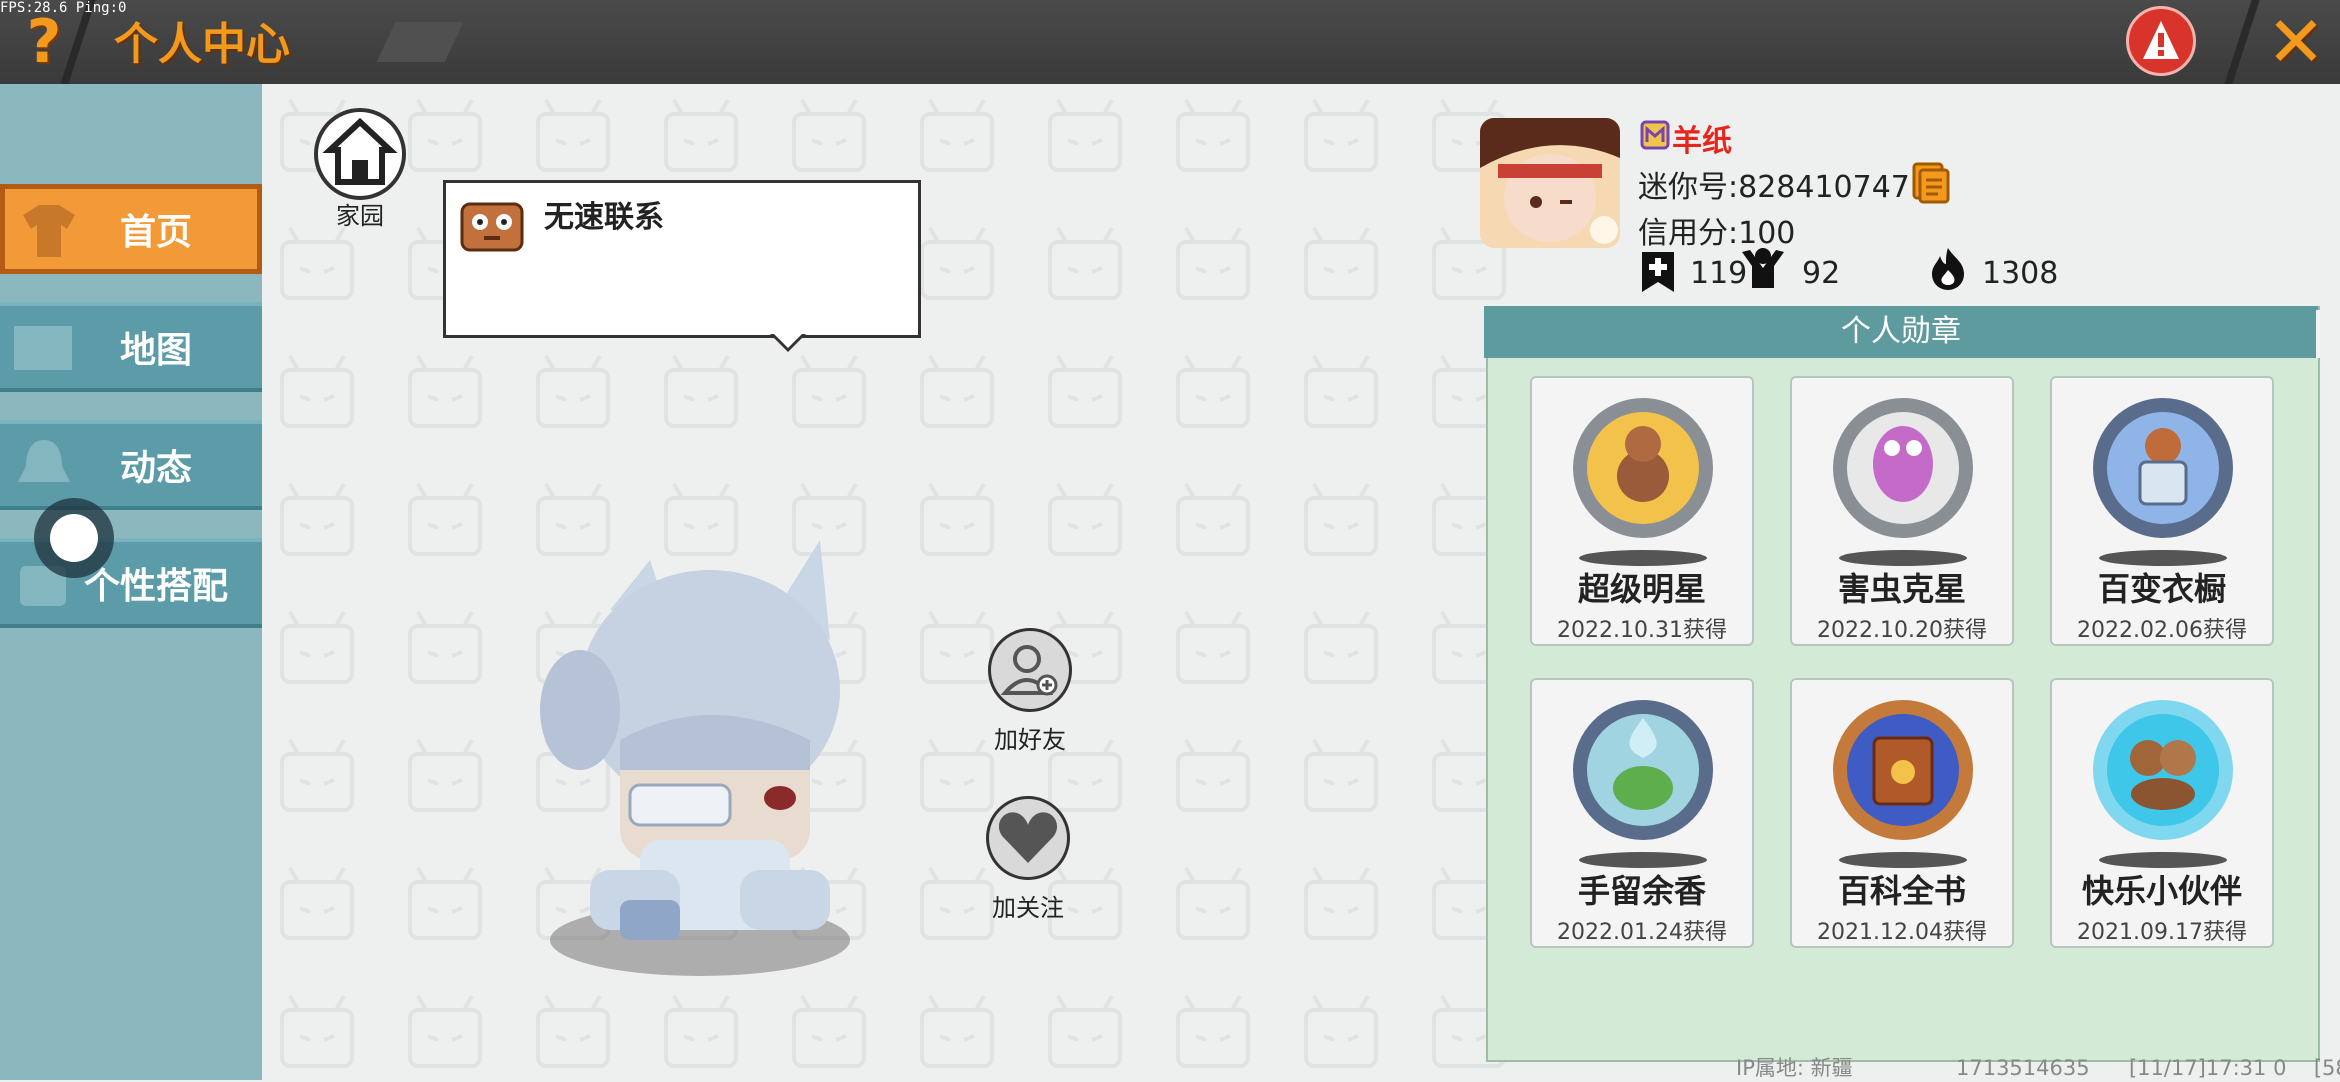 This screenshot has height=1082, width=2340. What do you see at coordinates (2163, 482) in the screenshot?
I see `wardrobe-medal-icon` at bounding box center [2163, 482].